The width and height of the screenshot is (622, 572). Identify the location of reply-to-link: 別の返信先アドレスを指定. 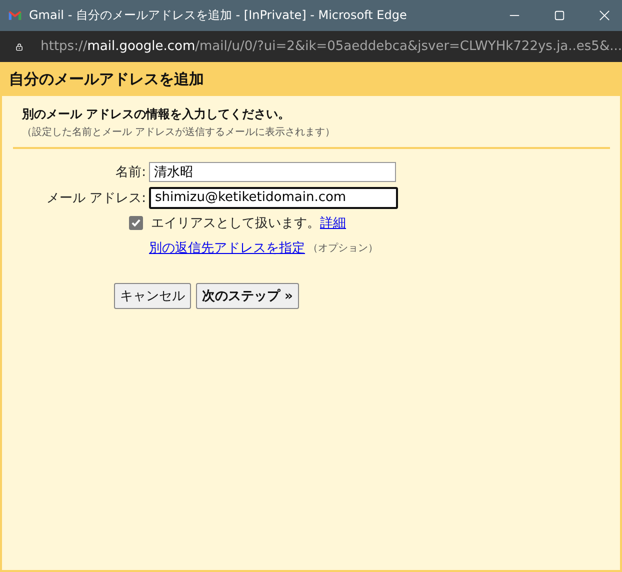
(227, 248).